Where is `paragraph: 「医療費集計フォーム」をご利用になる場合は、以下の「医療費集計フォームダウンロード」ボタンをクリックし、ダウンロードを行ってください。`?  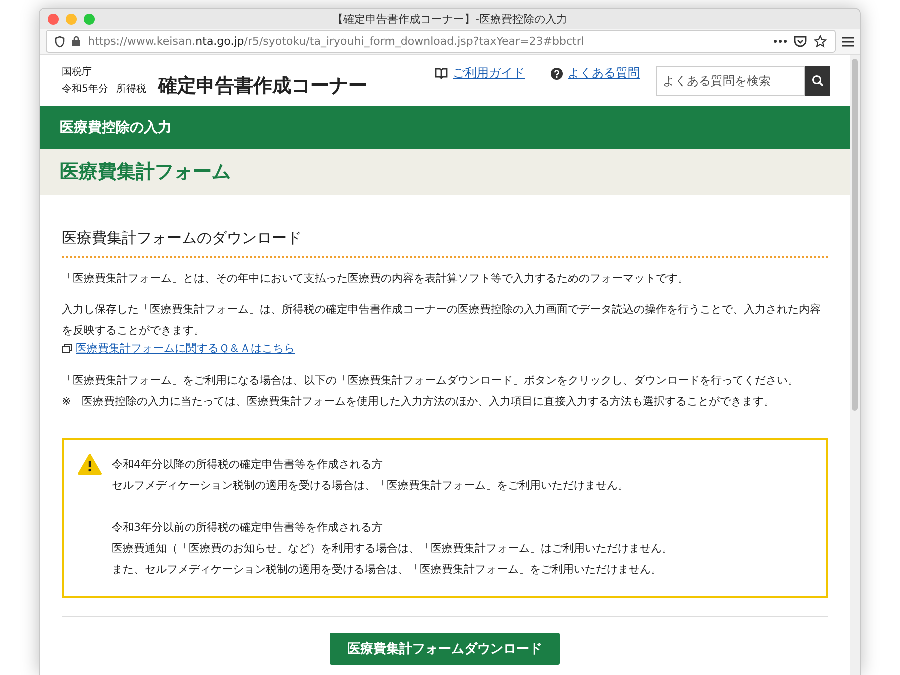 paragraph: 「医療費集計フォーム」をご利用になる場合は、以下の「医療費集計フォームダウンロード」ボタンをクリックし、ダウンロードを行ってください。 is located at coordinates (431, 381).